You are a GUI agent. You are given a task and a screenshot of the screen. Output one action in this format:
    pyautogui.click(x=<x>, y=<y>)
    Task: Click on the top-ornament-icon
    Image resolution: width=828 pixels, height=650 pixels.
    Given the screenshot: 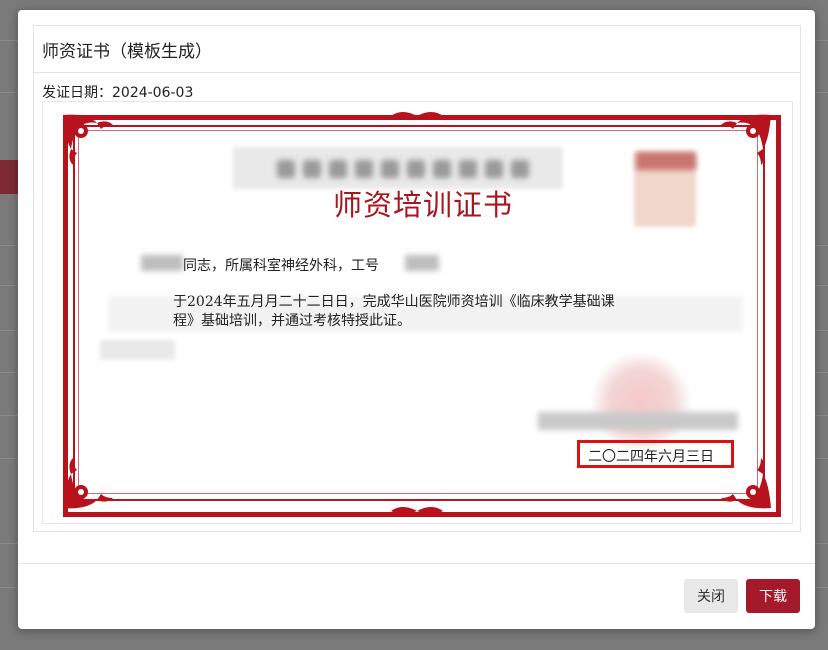 What is the action you would take?
    pyautogui.click(x=417, y=115)
    